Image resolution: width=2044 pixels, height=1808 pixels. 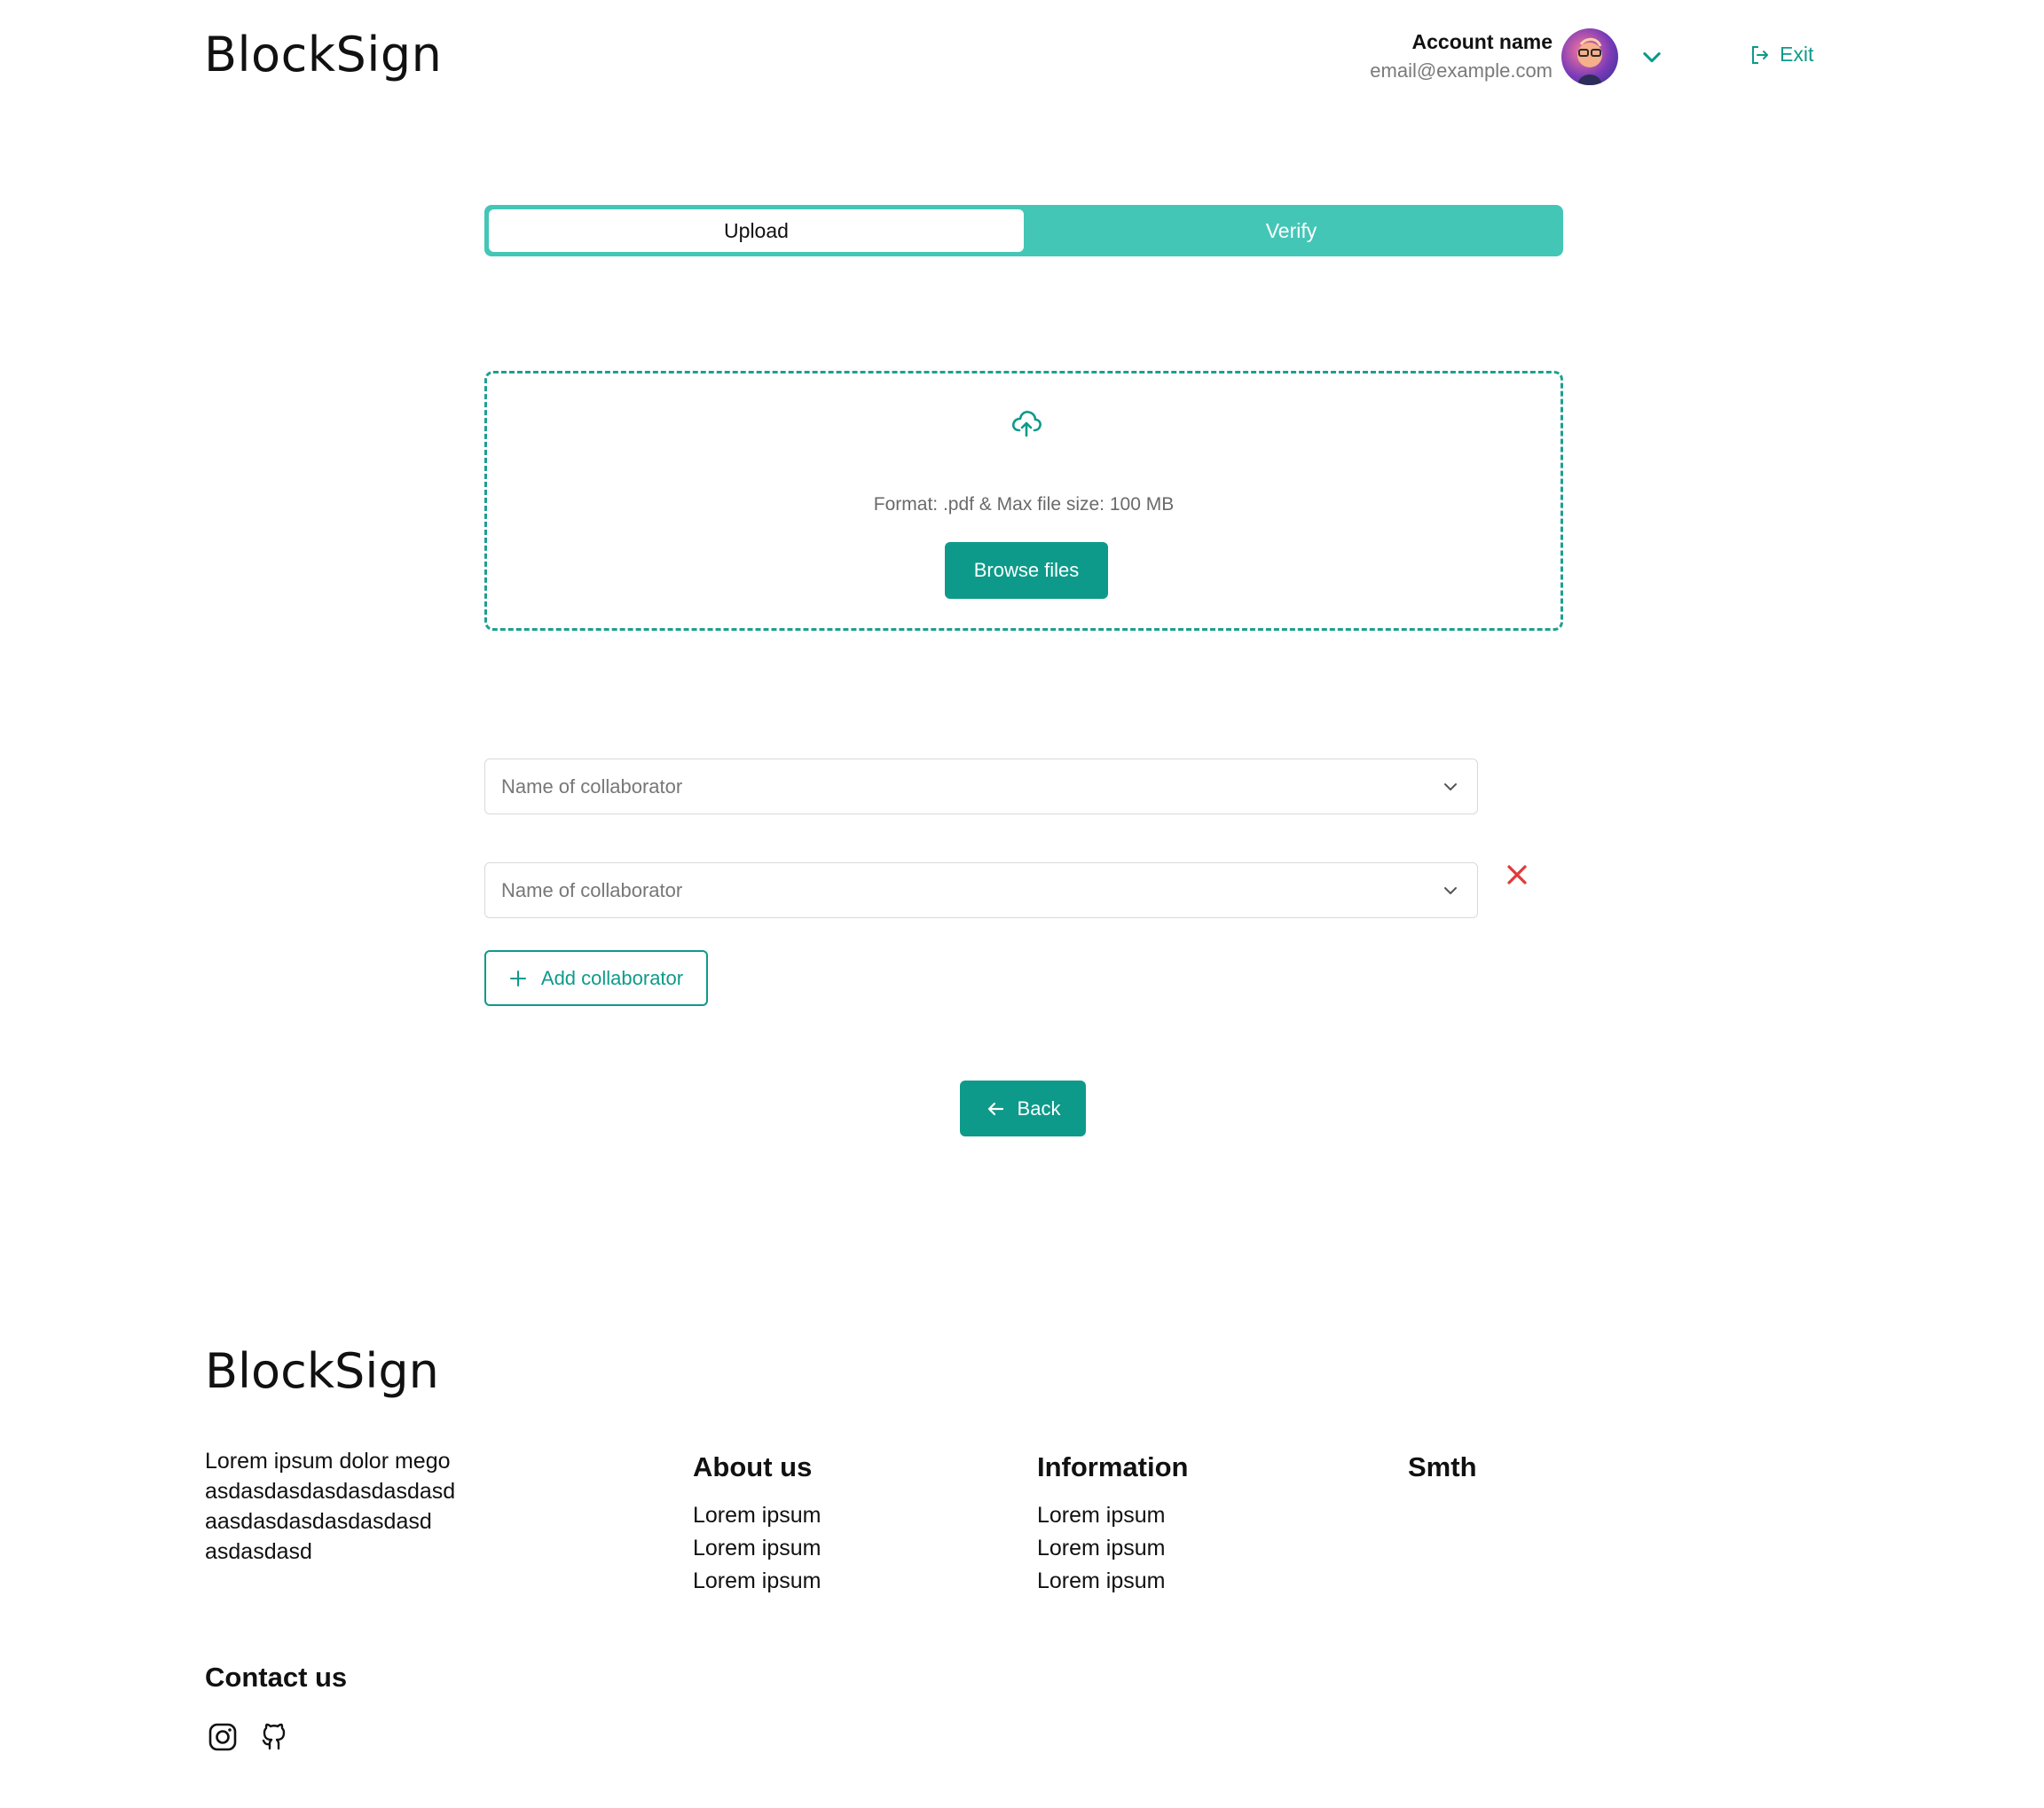 I want to click on tab-verify: Verify, so click(x=1291, y=231).